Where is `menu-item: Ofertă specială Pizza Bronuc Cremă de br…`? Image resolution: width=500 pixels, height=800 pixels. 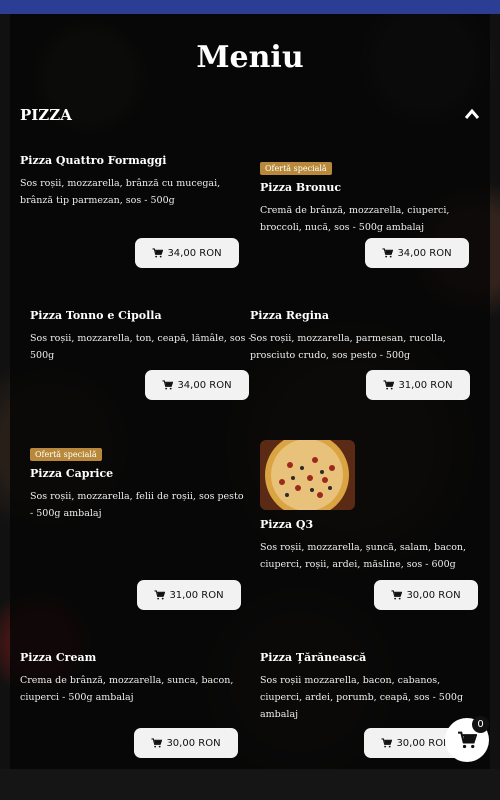 menu-item: Ofertă specială Pizza Bronuc Cremă de br… is located at coordinates (372, 196).